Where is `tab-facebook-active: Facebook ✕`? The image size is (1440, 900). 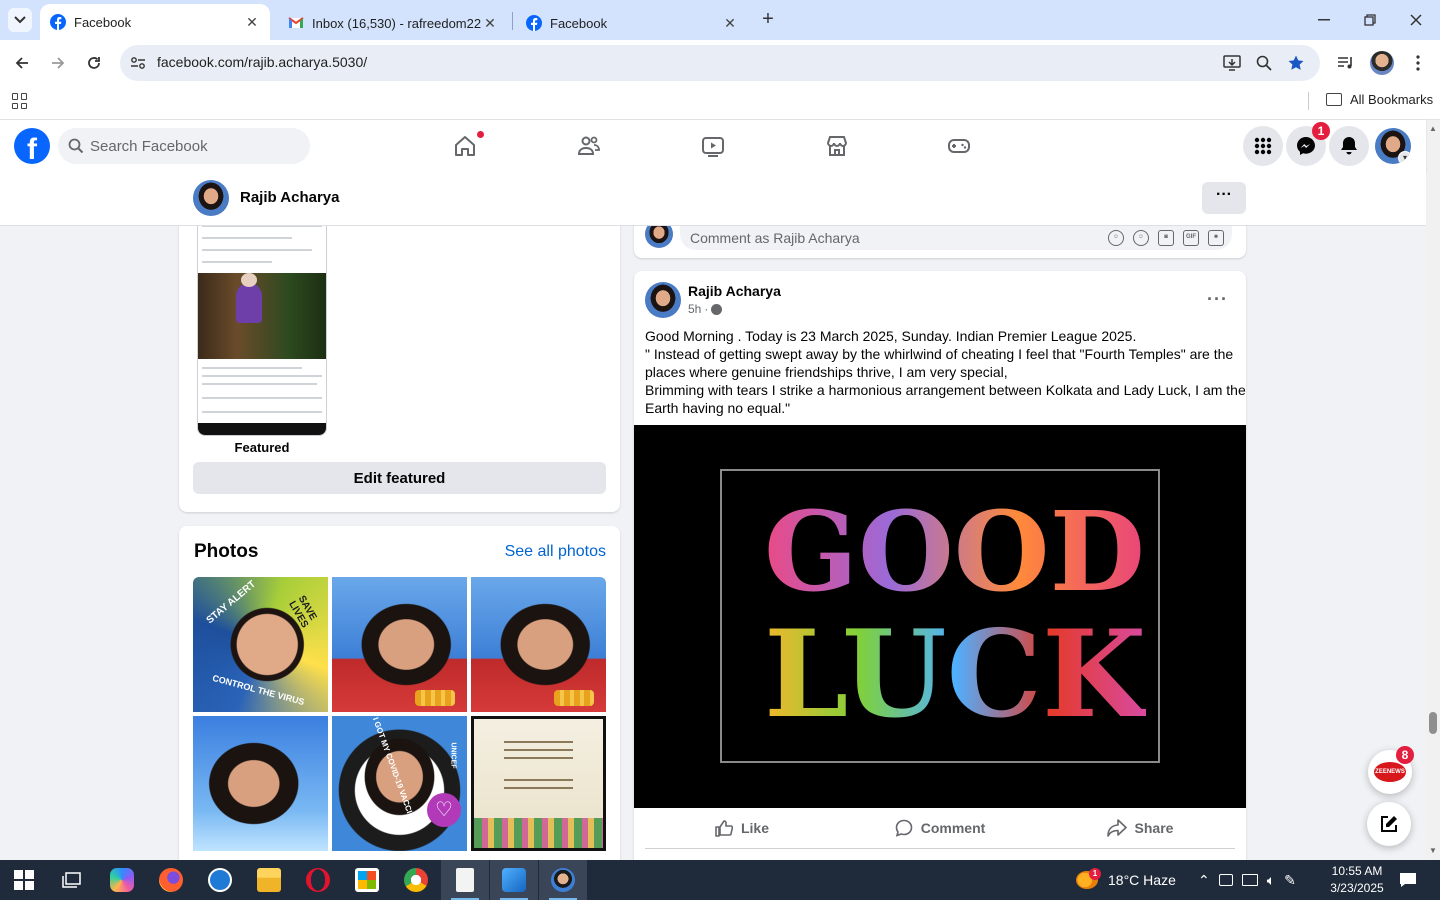
tab-facebook-active: Facebook ✕ is located at coordinates (155, 22).